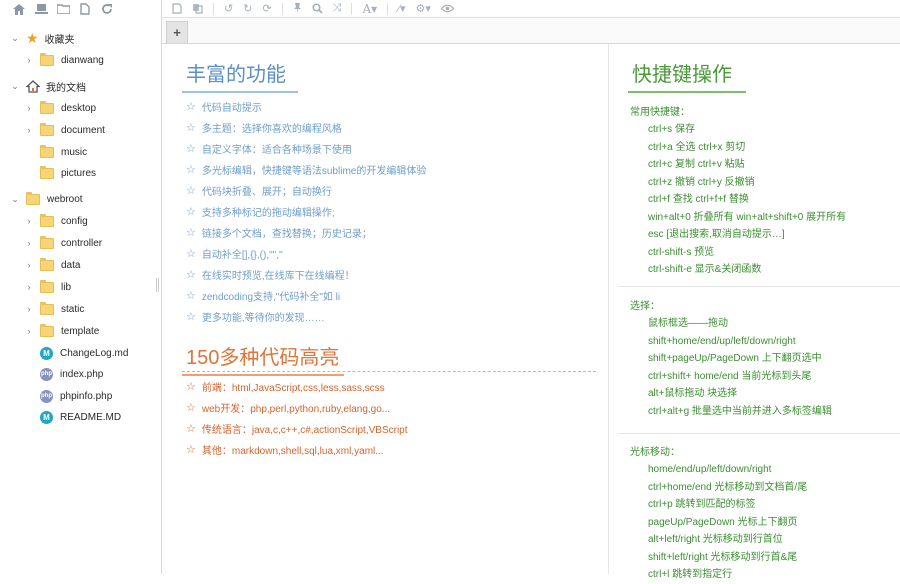 This screenshot has width=900, height=584. What do you see at coordinates (715, 539) in the screenshot?
I see `shortcut-item: alt+left/right 光标移动到行首位` at bounding box center [715, 539].